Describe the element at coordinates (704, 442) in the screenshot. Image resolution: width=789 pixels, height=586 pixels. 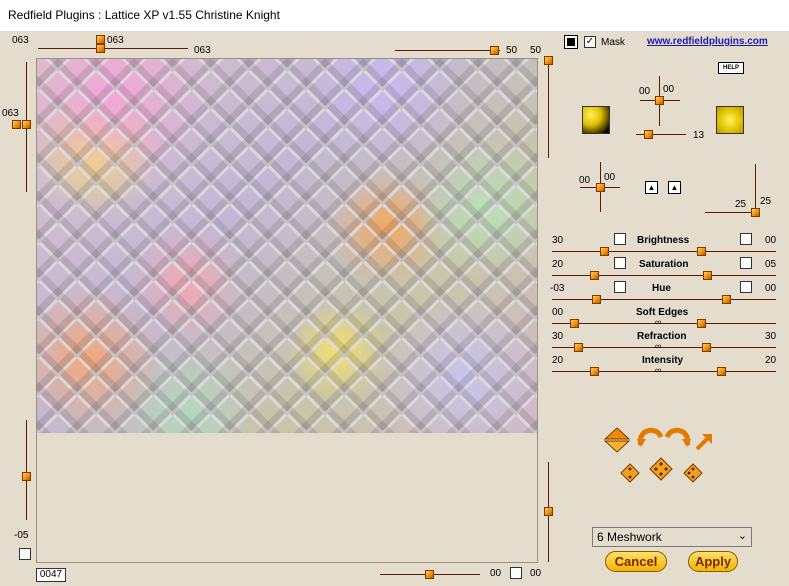
I see `arrow-diagonal-icon` at that location.